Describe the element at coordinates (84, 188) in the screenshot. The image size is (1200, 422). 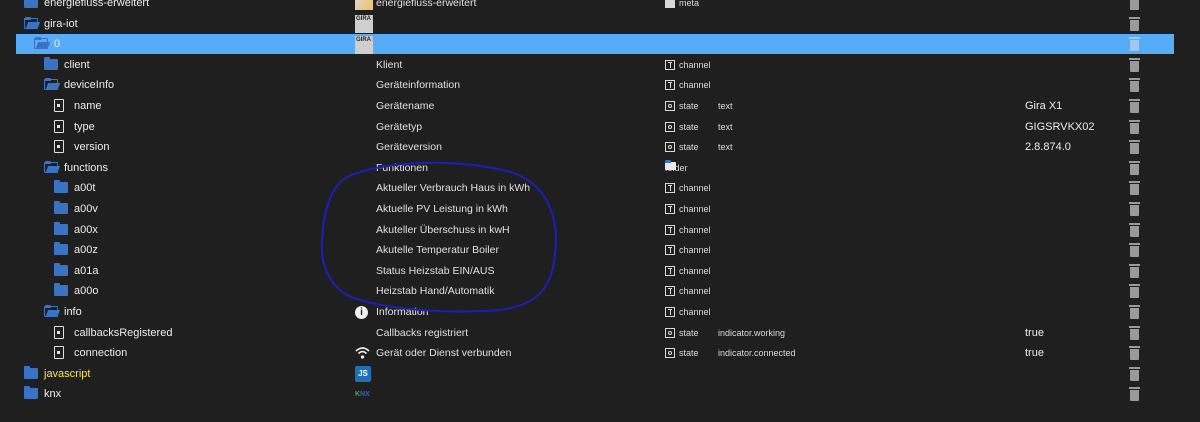
I see `object-id-label: a00t` at that location.